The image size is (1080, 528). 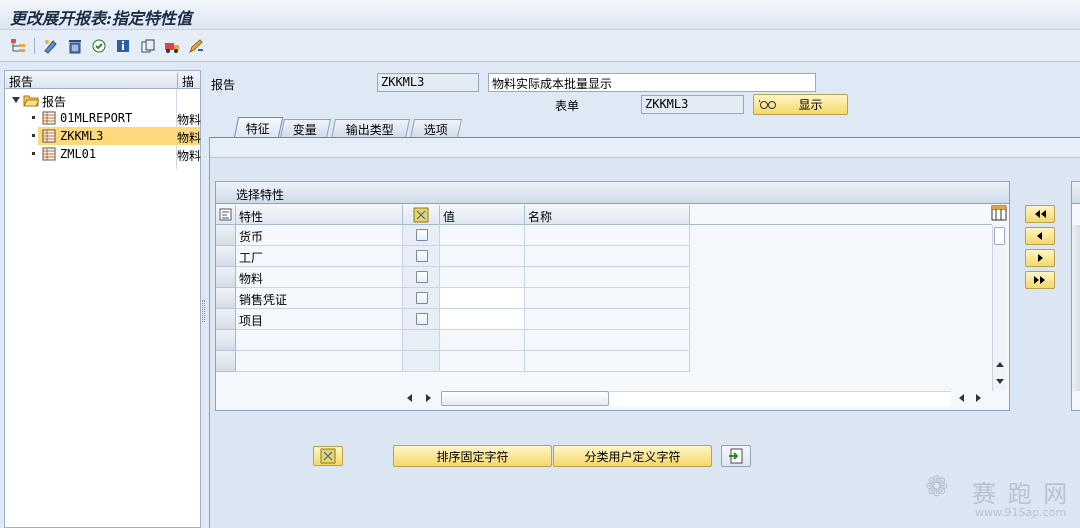 I want to click on scroll-thumb, so click(x=999, y=236).